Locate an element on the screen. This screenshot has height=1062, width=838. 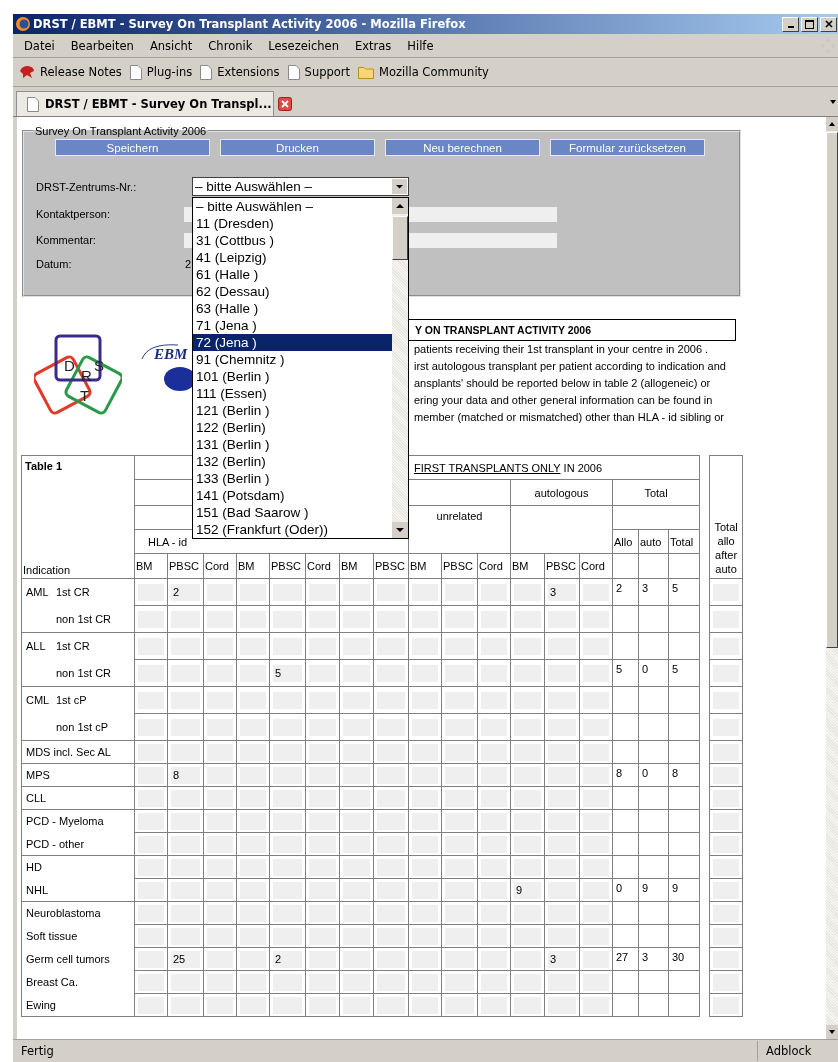
dropdown-option: 63 (Halle ) is located at coordinates (292, 308).